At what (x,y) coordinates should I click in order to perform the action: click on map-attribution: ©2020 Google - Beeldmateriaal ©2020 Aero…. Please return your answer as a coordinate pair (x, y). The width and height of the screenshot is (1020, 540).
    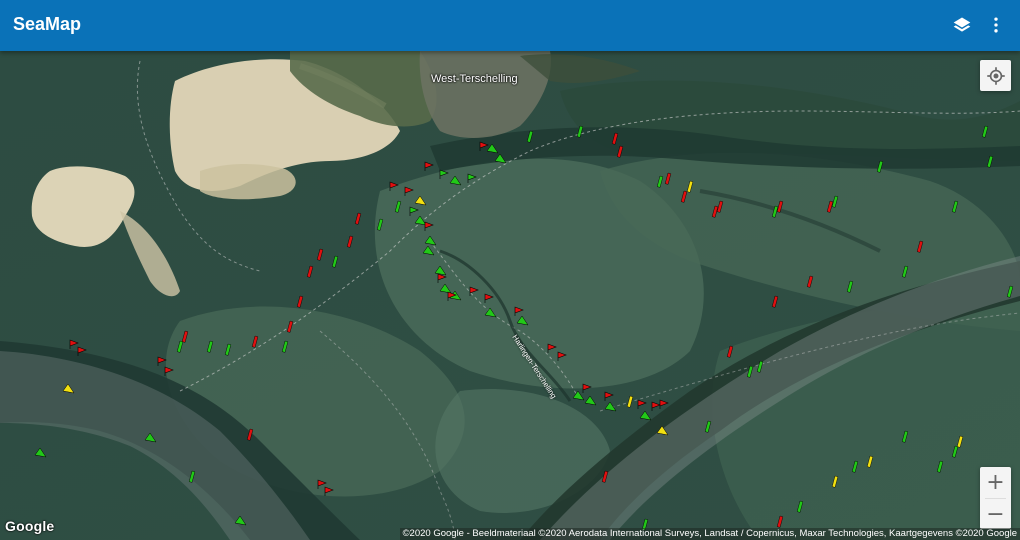
    Looking at the image, I should click on (709, 534).